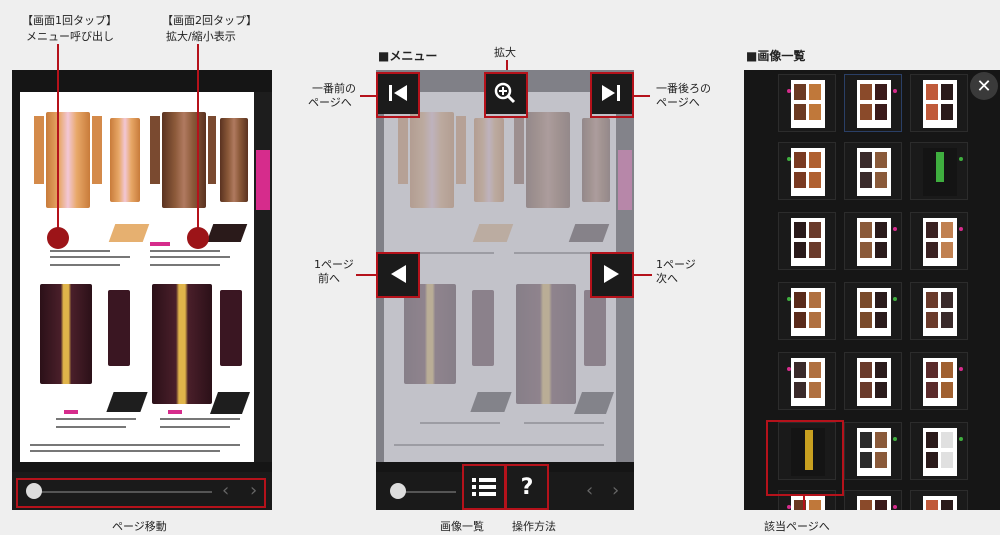 Image resolution: width=1000 pixels, height=535 pixels. What do you see at coordinates (329, 278) in the screenshot?
I see `prev-page-label-line2: 前へ` at bounding box center [329, 278].